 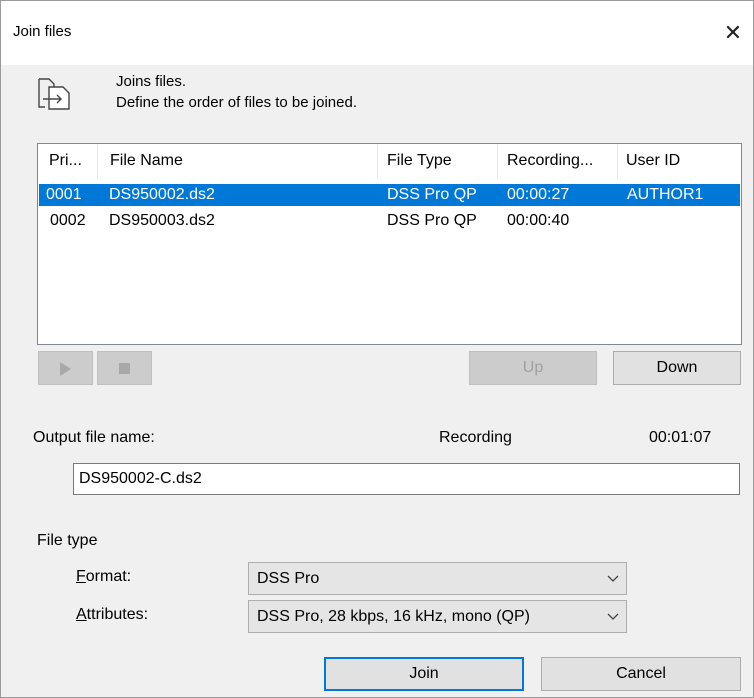 I want to click on format-label-rest: ormat:, so click(x=108, y=576).